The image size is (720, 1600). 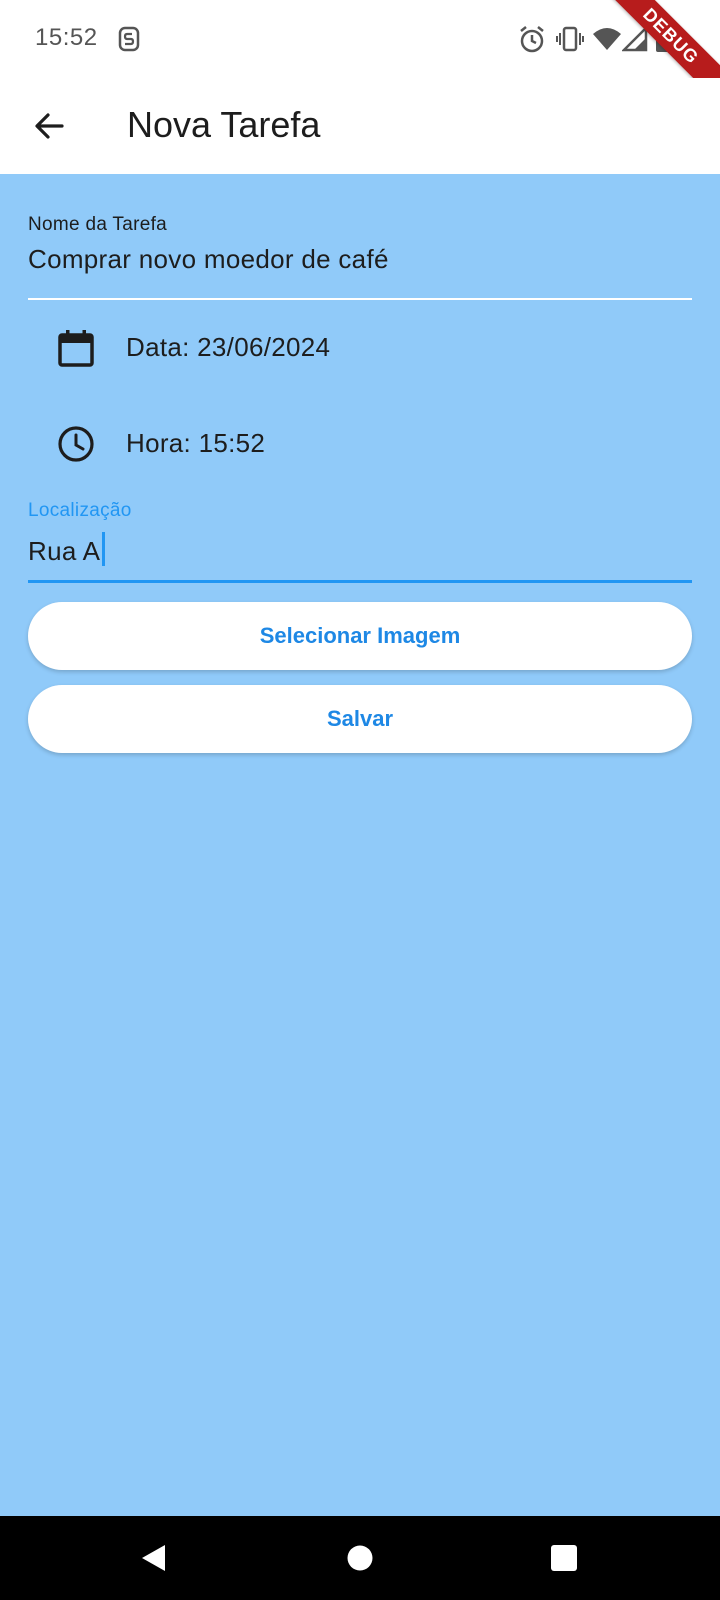 I want to click on arrow-back-icon, so click(x=49, y=126).